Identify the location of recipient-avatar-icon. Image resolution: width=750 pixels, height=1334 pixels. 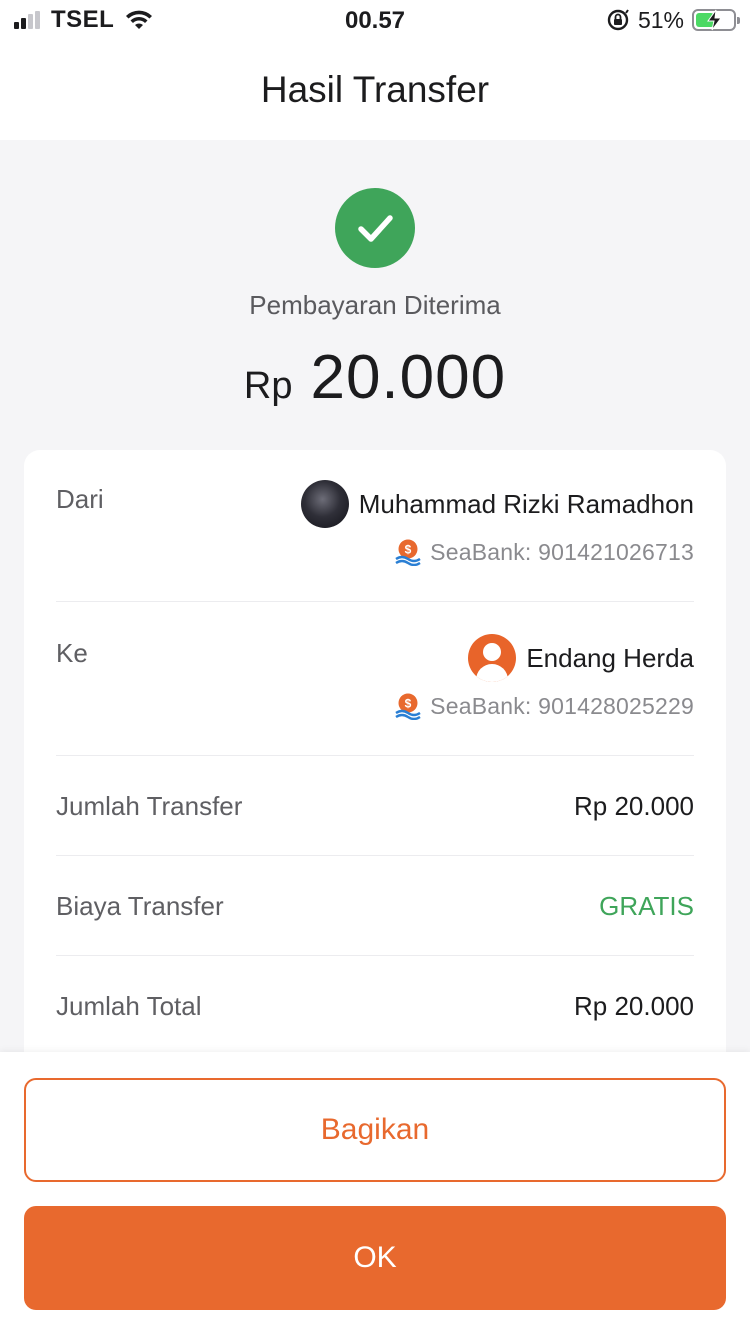
(492, 658).